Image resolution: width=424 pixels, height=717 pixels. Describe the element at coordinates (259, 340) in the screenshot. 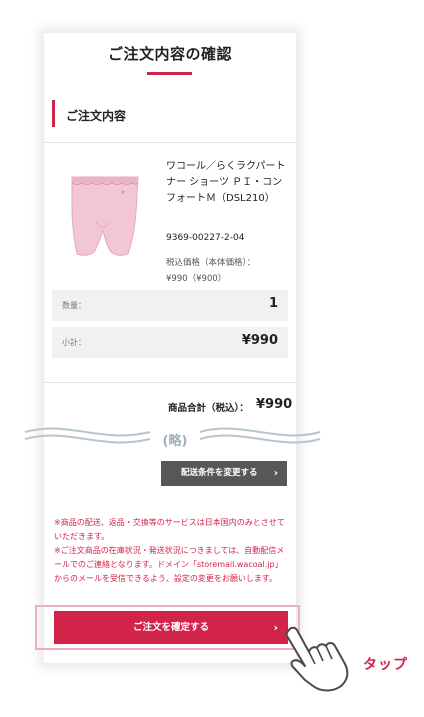

I see `subtotal-value: ¥990` at that location.